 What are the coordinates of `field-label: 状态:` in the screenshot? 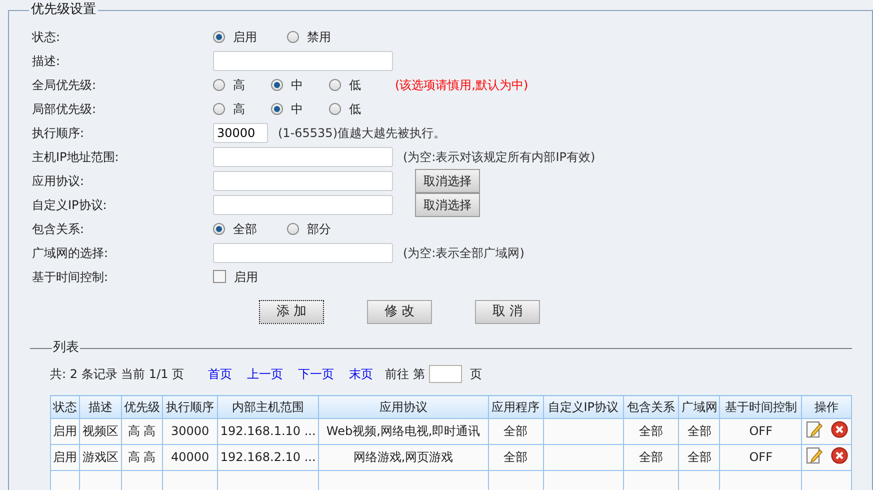 It's located at (47, 37).